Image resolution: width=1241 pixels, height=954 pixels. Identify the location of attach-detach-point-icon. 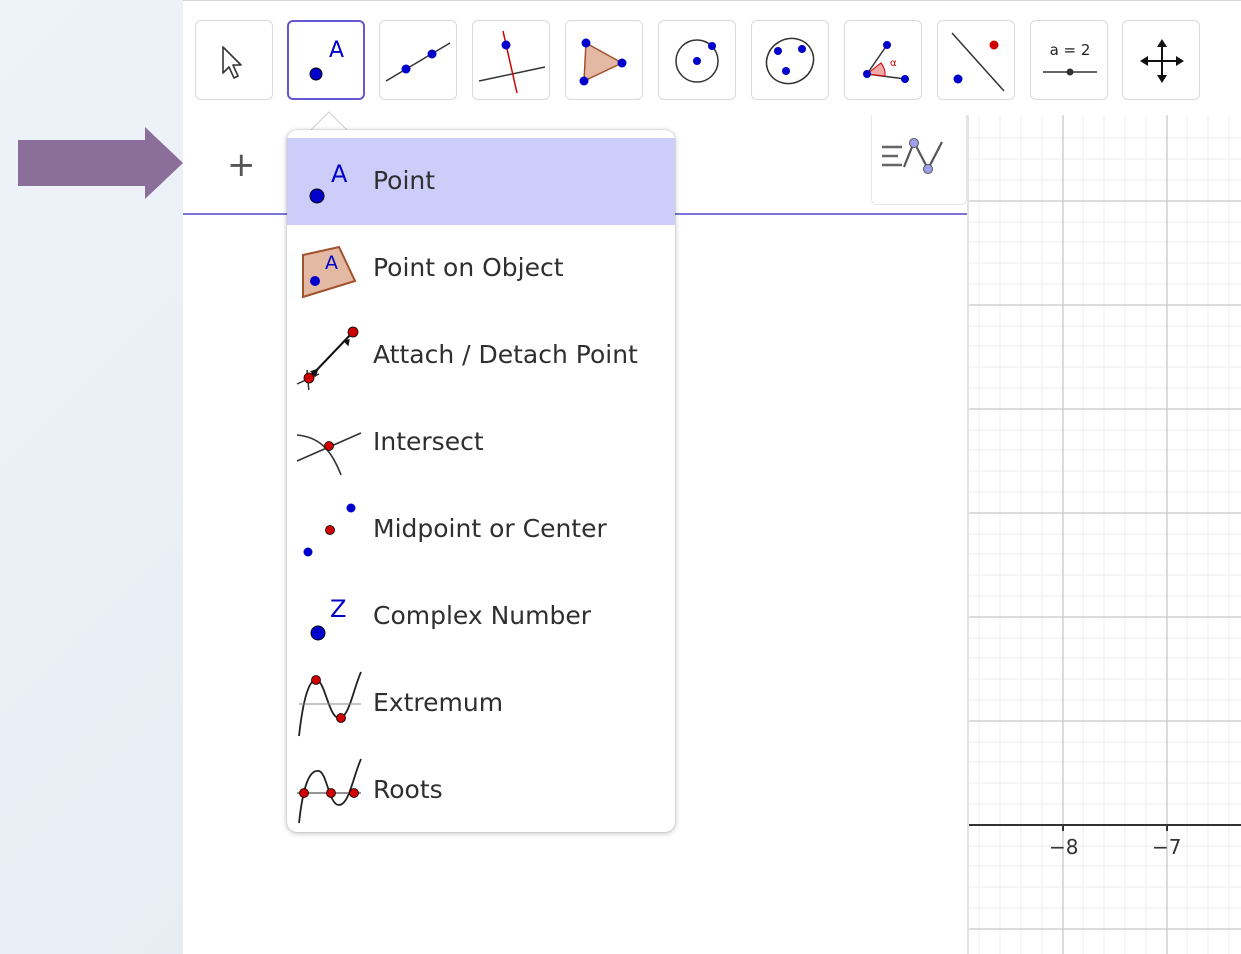
(327, 358).